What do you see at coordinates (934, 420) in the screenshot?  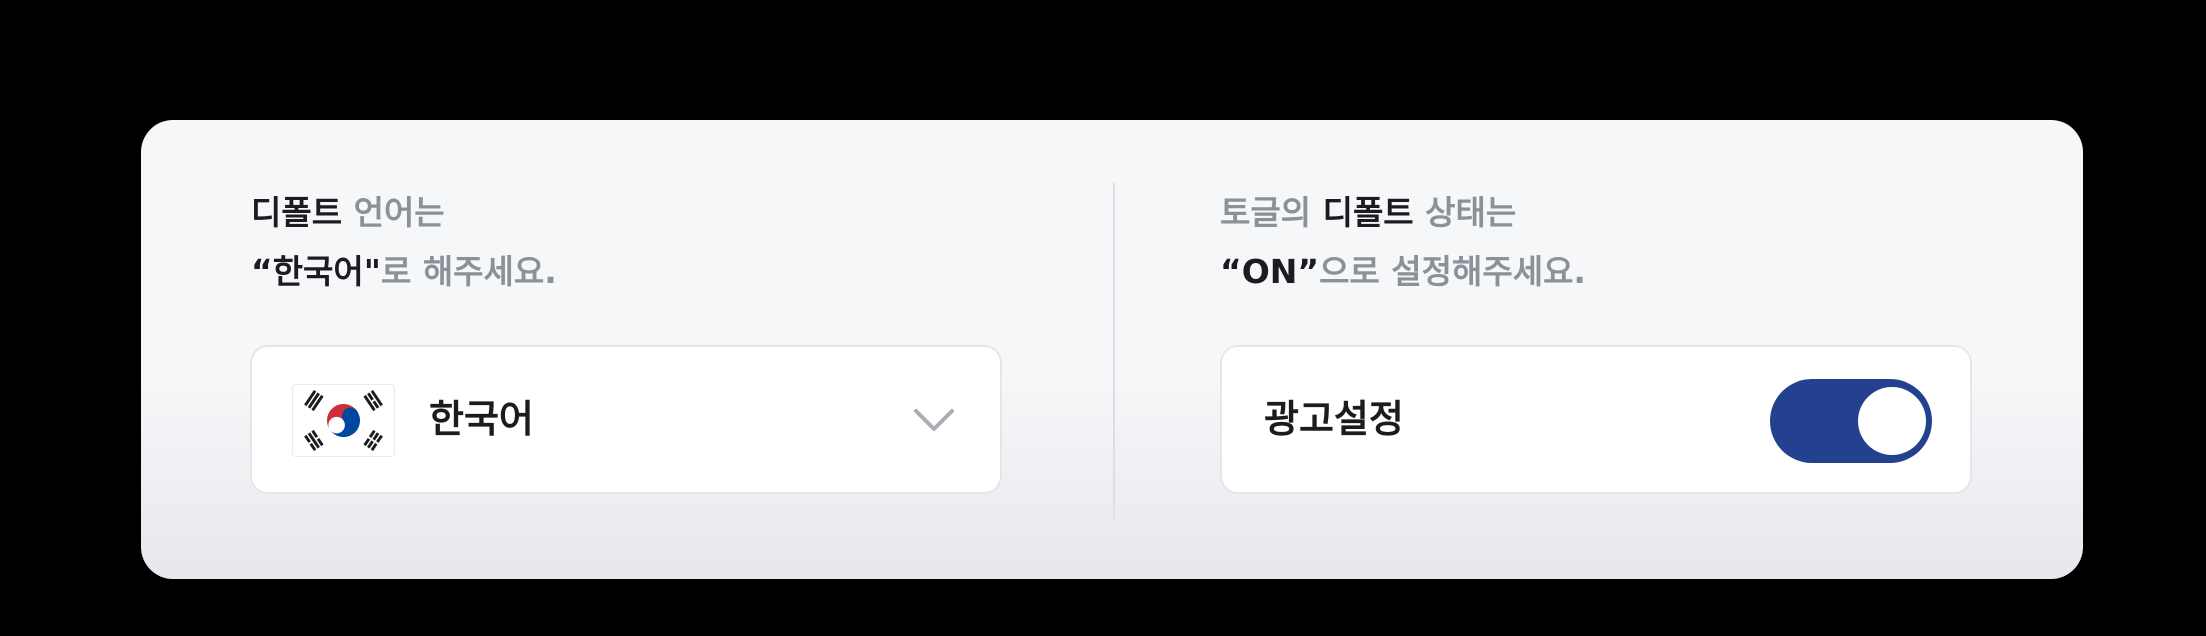 I see `chevron-down-icon` at bounding box center [934, 420].